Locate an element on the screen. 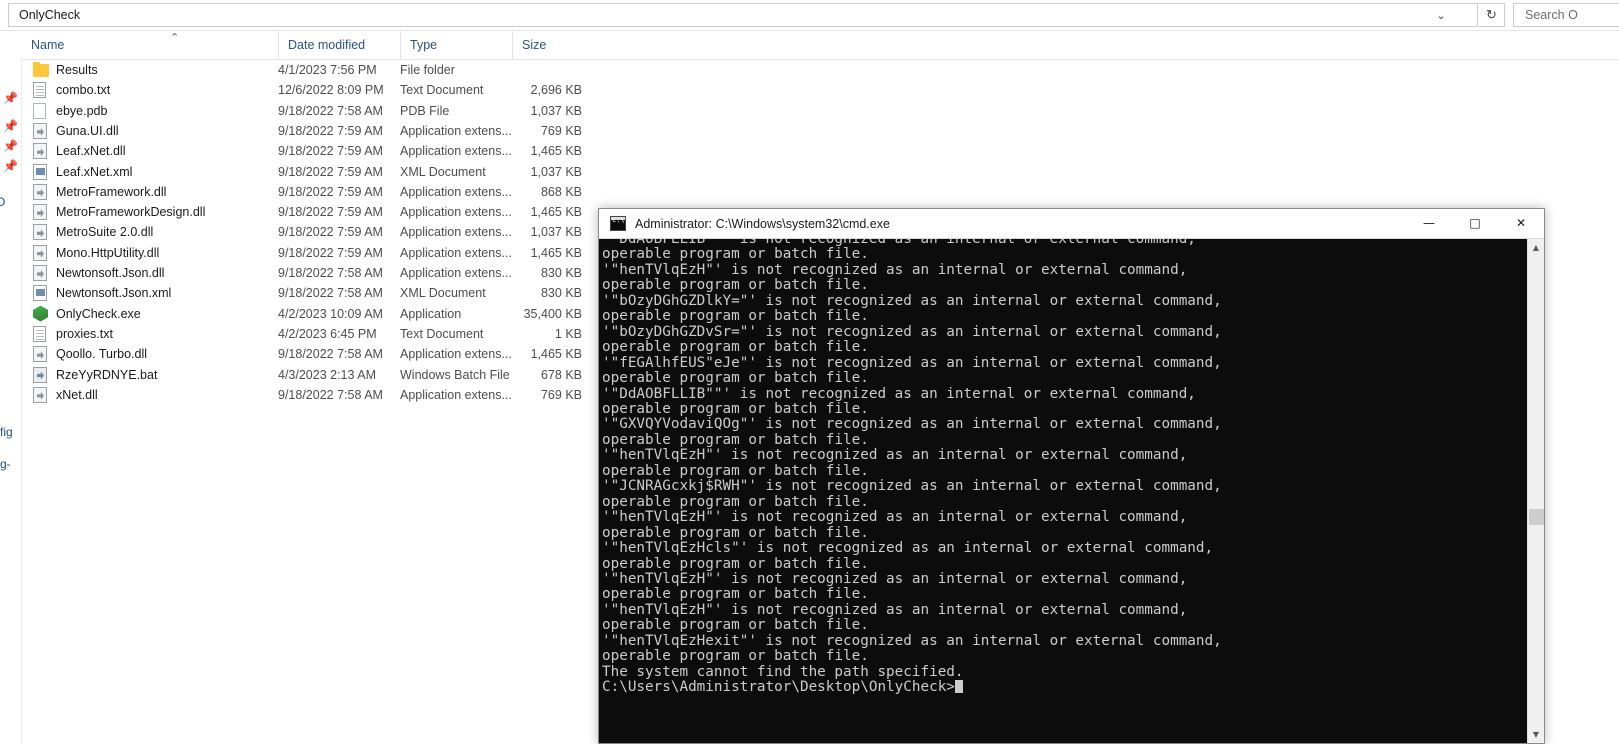 This screenshot has width=1619, height=744. text-document-icon-glyph is located at coordinates (39, 333).